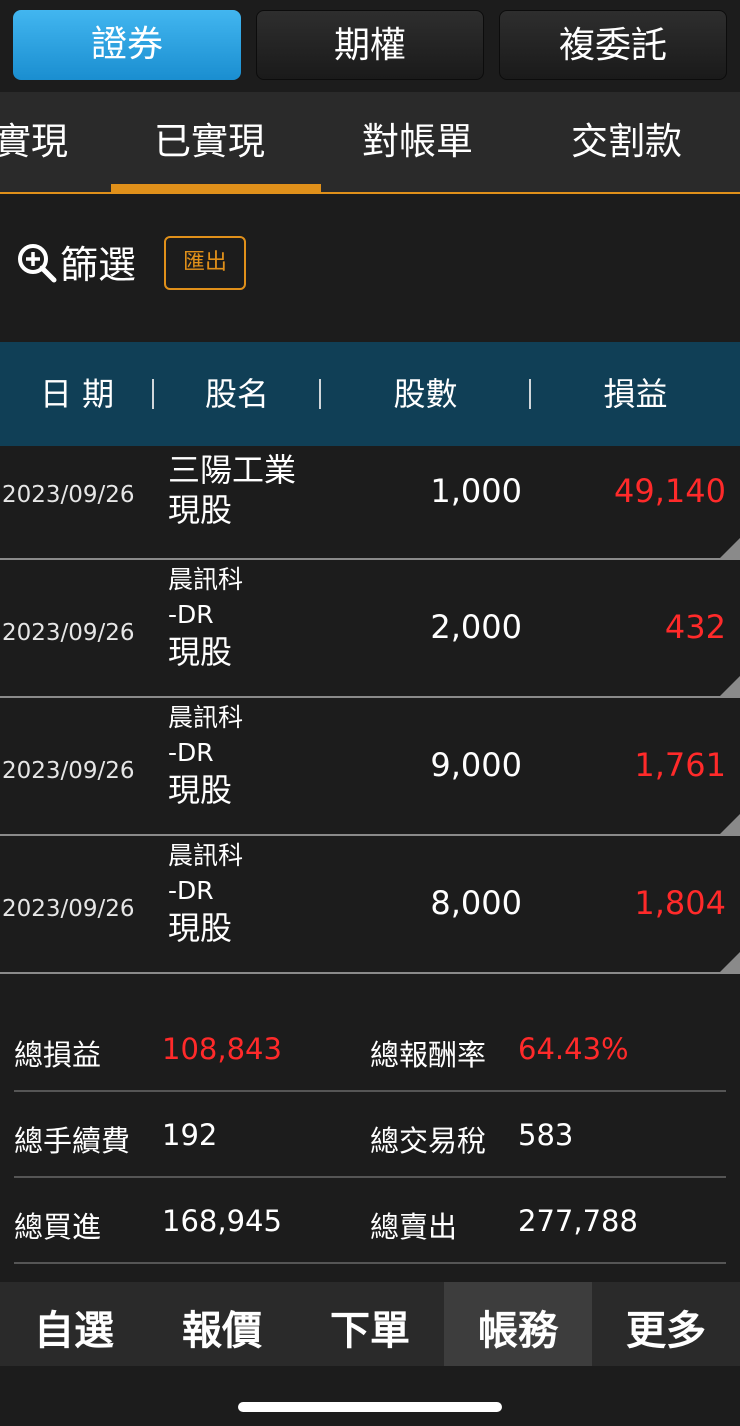  I want to click on column-header-shares: 股數, so click(425, 394).